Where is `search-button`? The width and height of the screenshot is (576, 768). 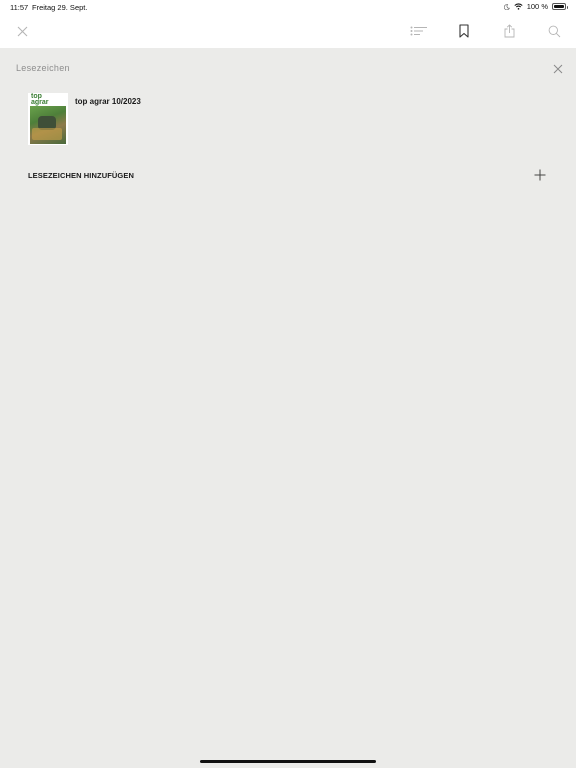
search-button is located at coordinates (554, 31).